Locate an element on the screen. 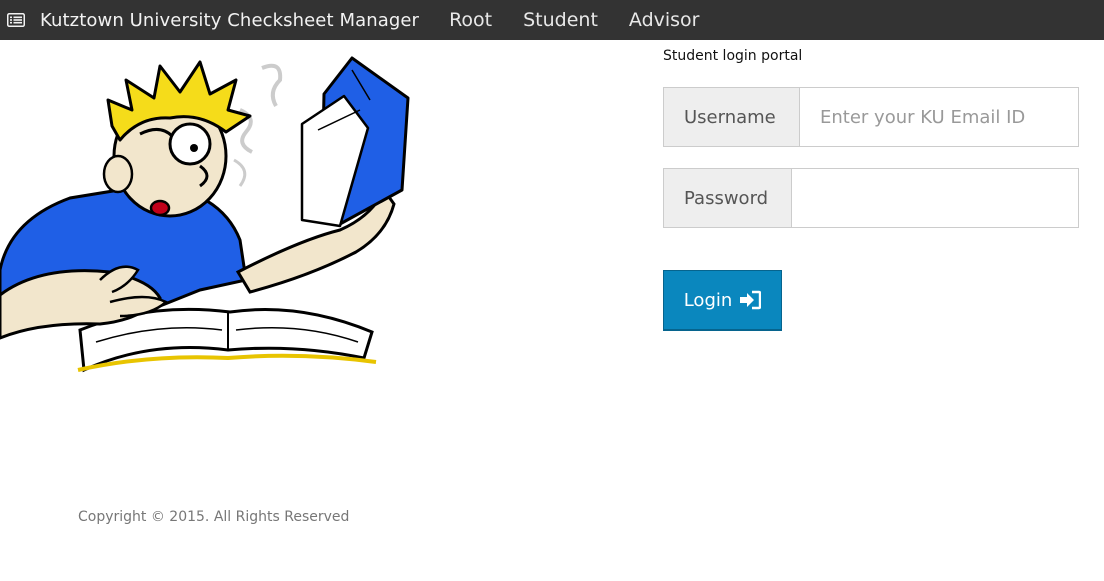 Image resolution: width=1104 pixels, height=581 pixels. username-input is located at coordinates (939, 117).